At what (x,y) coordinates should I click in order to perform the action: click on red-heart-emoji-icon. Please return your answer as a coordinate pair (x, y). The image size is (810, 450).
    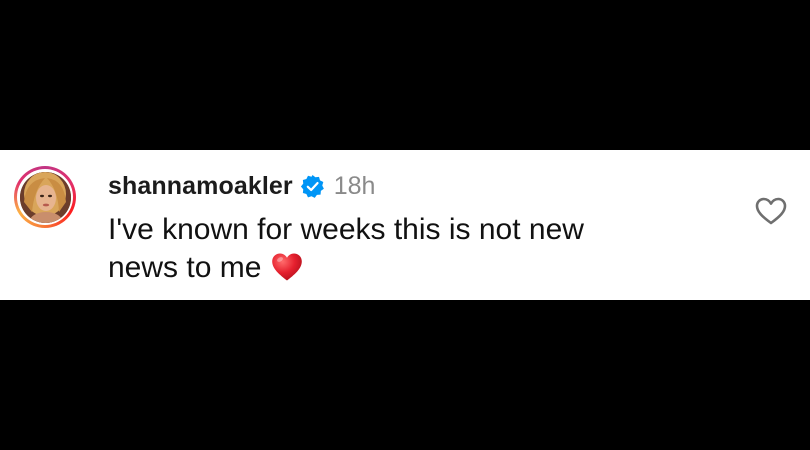
    Looking at the image, I should click on (287, 267).